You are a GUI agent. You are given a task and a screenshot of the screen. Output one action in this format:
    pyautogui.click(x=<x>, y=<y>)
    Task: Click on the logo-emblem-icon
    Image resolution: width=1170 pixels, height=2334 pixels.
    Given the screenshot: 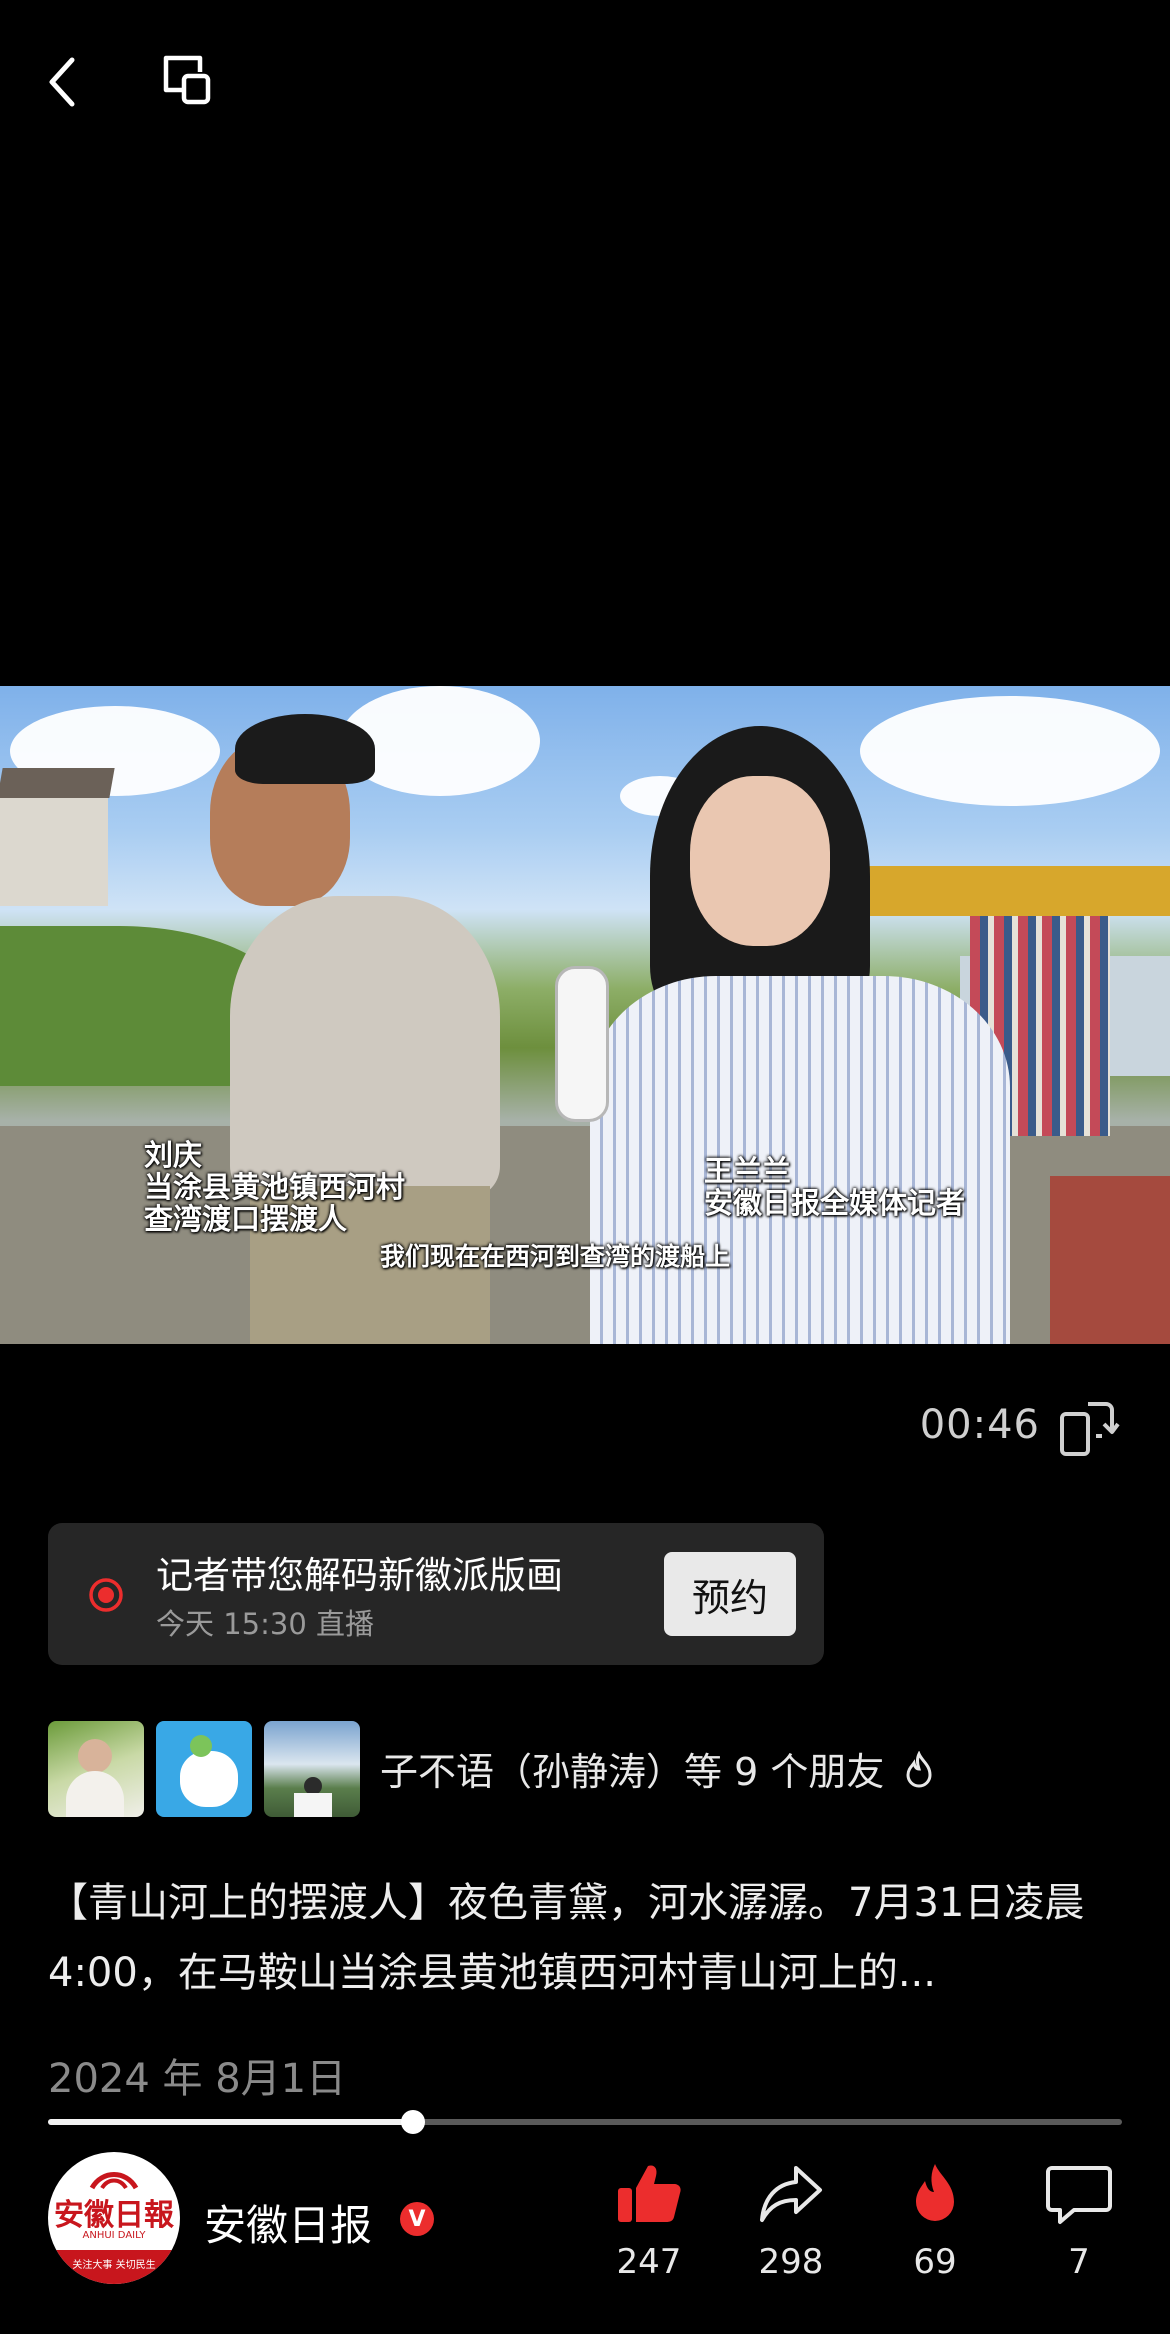 What is the action you would take?
    pyautogui.click(x=114, y=2181)
    